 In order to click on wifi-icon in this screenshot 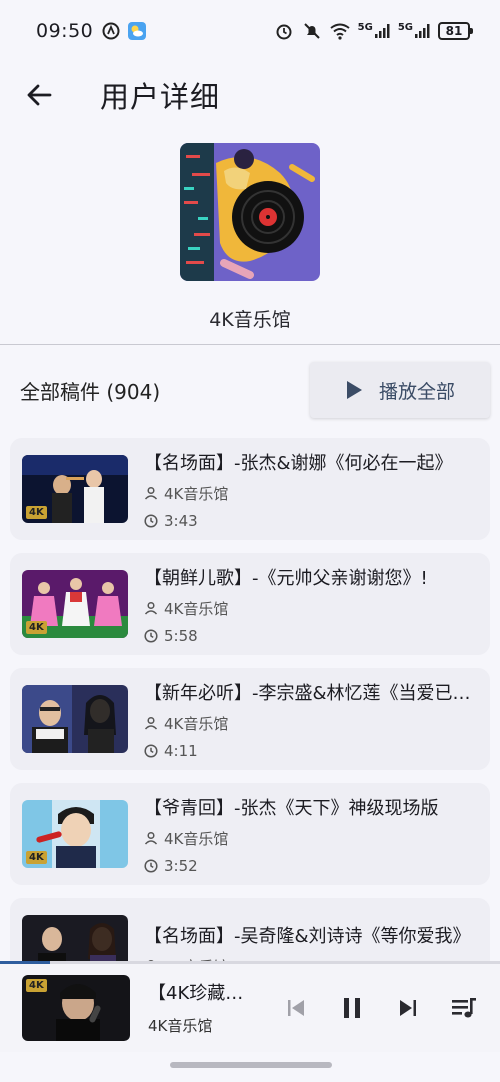, I will do `click(340, 31)`.